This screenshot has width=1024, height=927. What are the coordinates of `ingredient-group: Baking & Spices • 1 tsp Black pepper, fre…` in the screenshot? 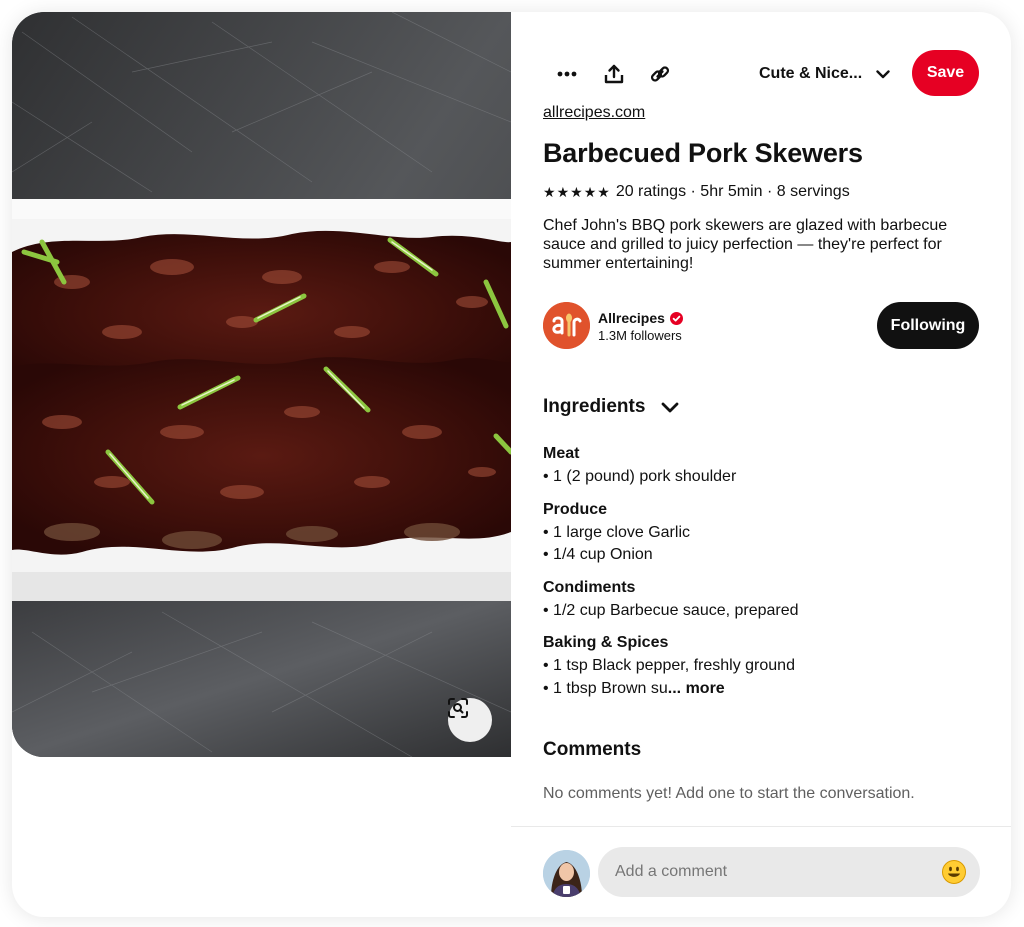 It's located at (763, 666).